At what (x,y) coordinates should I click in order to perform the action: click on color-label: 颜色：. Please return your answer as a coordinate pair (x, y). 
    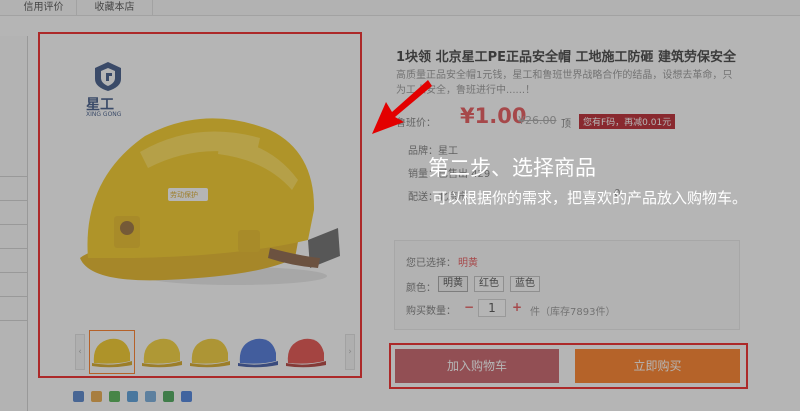
    Looking at the image, I should click on (421, 288).